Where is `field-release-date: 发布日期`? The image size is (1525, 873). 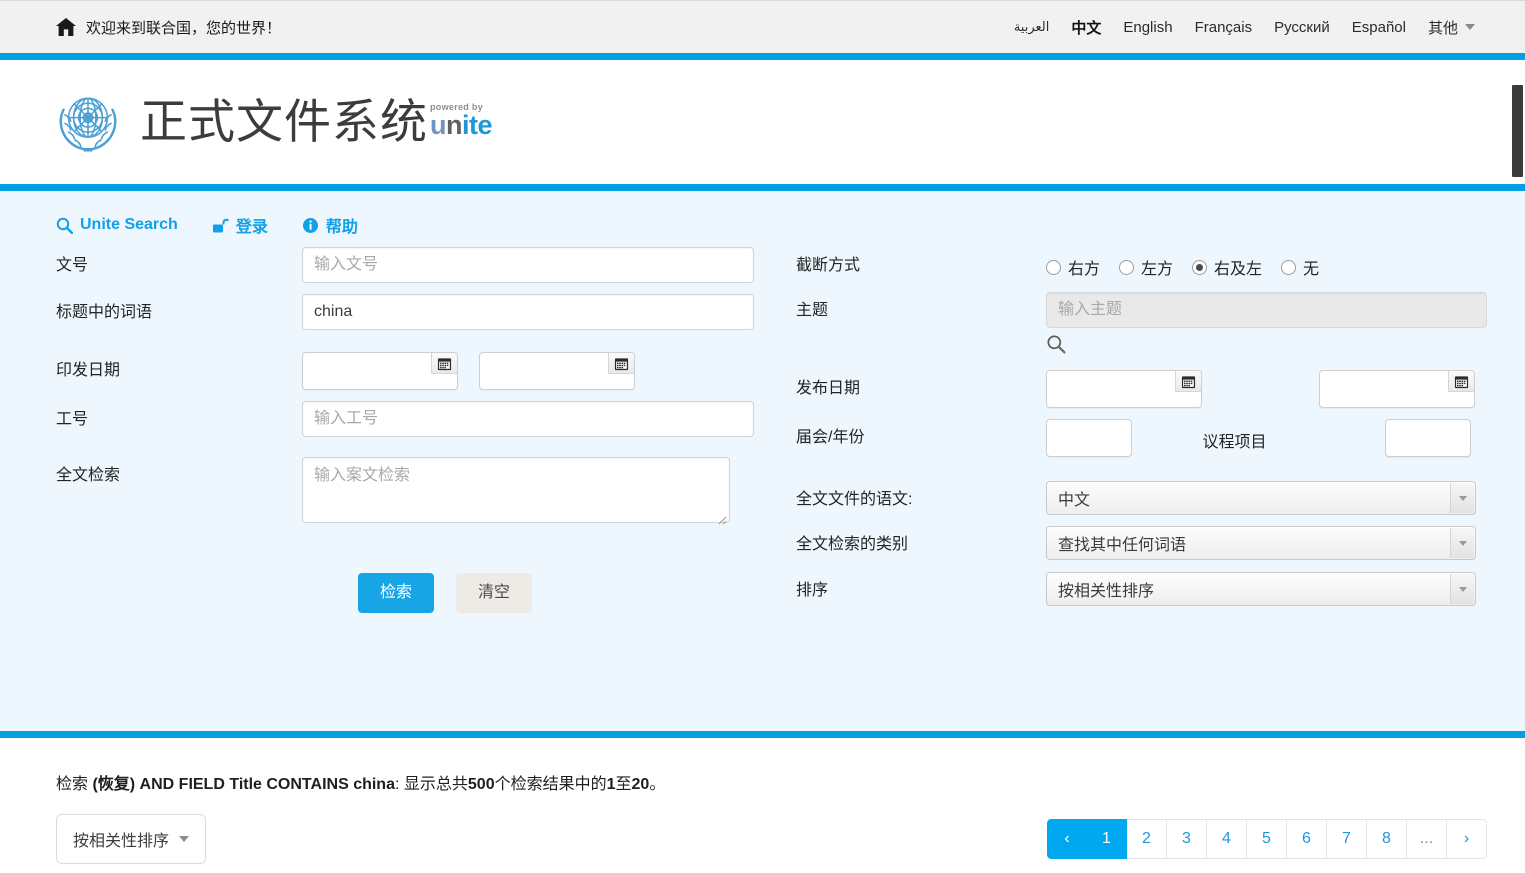 field-release-date: 发布日期 is located at coordinates (1141, 389).